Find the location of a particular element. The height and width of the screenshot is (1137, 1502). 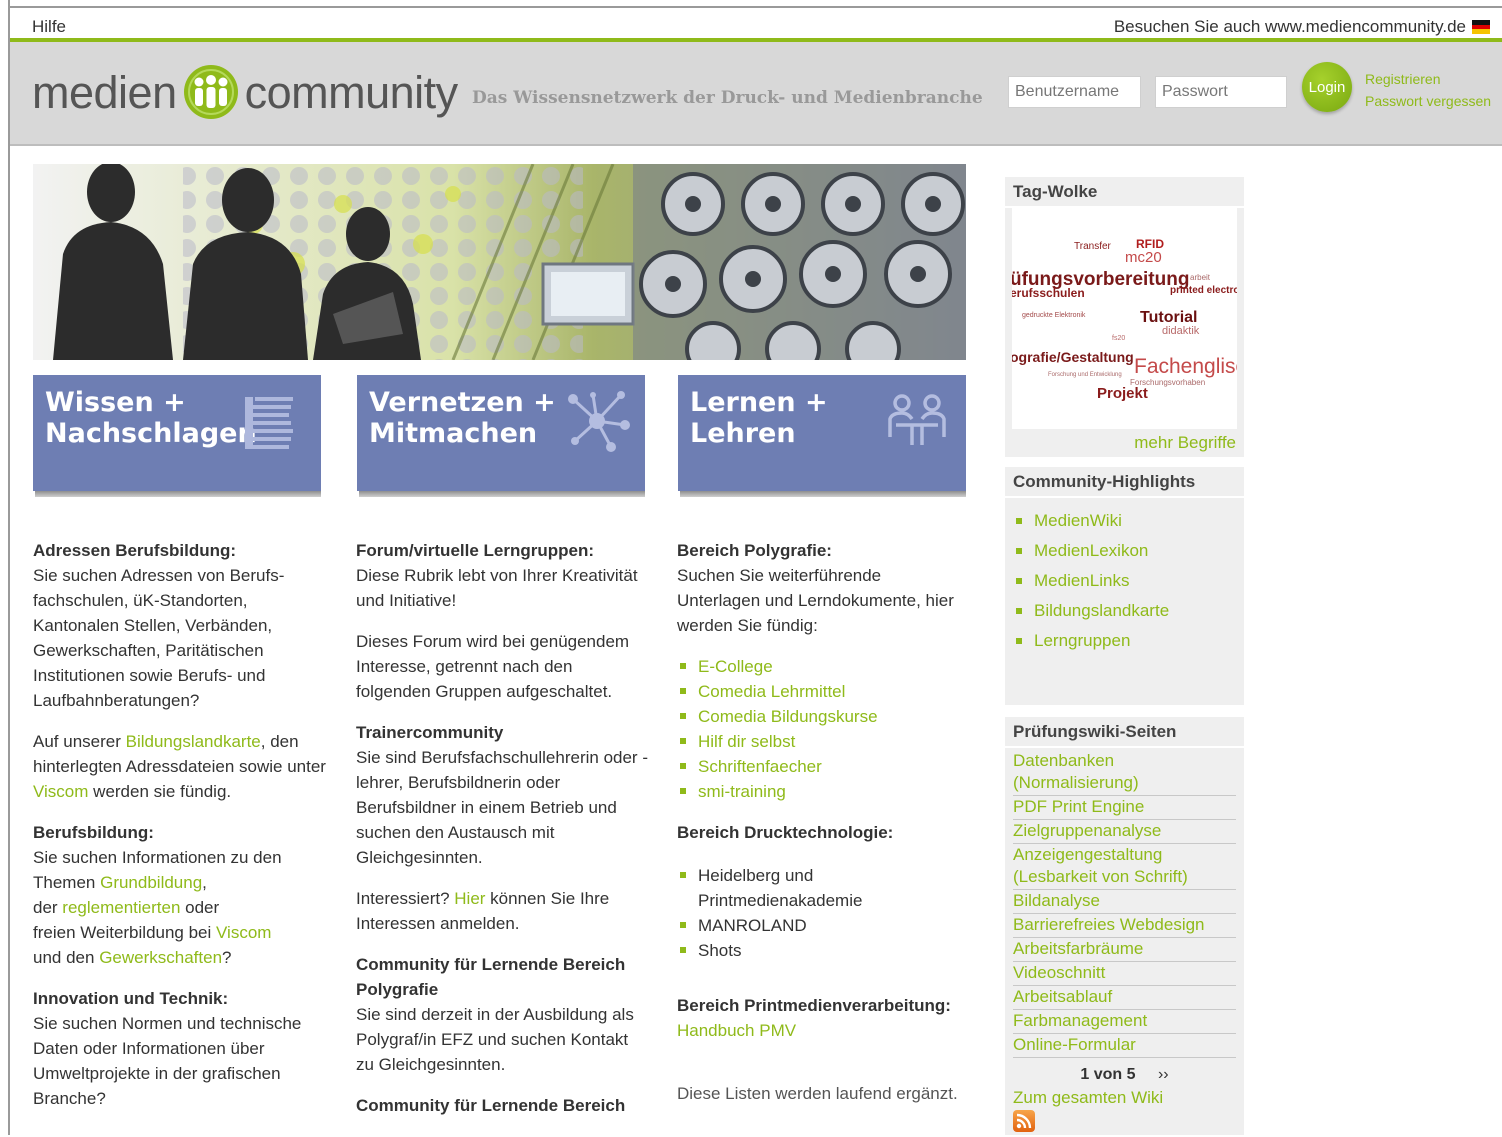

wiki-item: PDF Print Engine is located at coordinates (1124, 808).